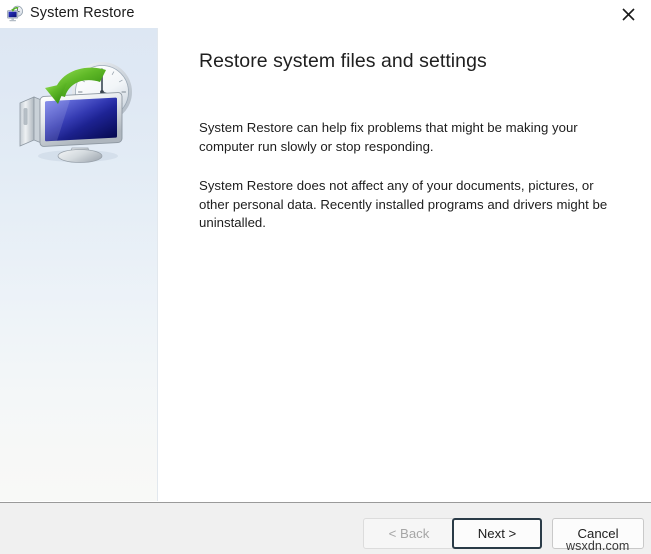 The width and height of the screenshot is (651, 554). I want to click on title-bar: System Restore, so click(325, 14).